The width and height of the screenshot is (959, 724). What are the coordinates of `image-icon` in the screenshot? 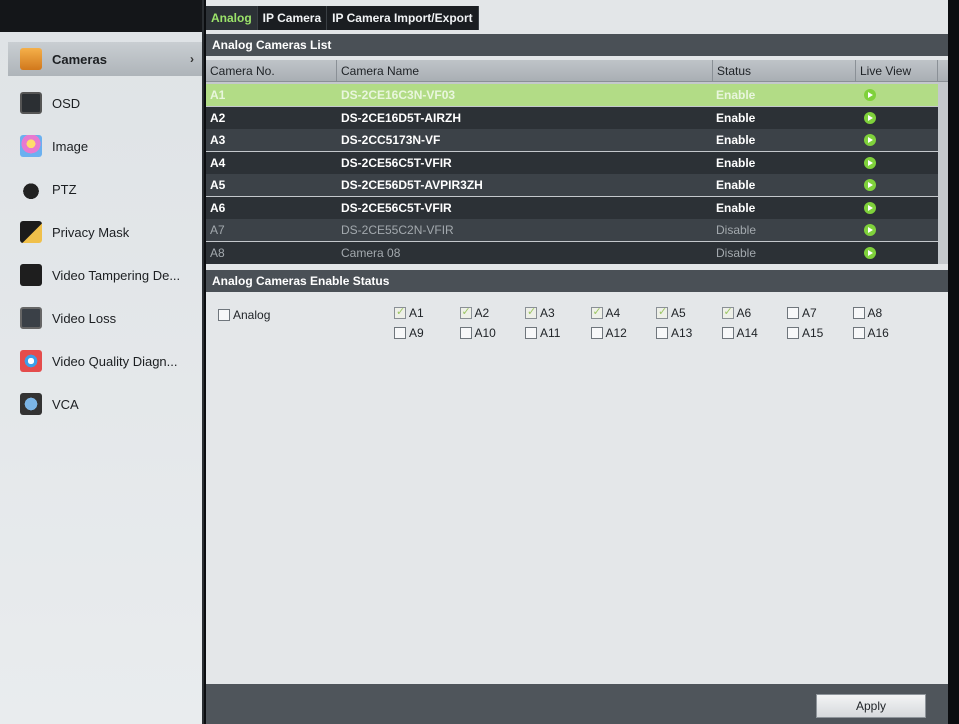 It's located at (31, 146).